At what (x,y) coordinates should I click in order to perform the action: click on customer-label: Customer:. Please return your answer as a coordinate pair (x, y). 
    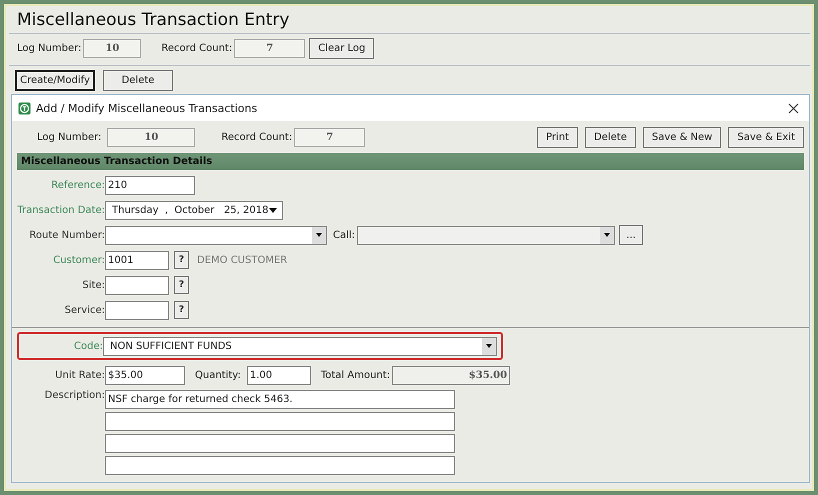
    Looking at the image, I should click on (78, 260).